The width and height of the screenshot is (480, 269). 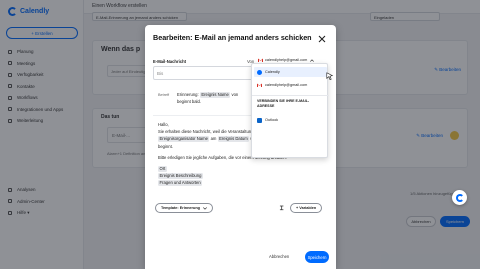 I want to click on chevron-down-icon, so click(x=205, y=208).